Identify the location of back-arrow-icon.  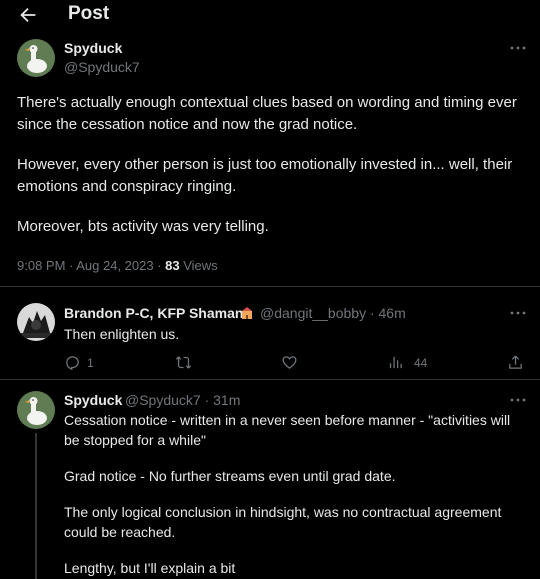
(28, 15).